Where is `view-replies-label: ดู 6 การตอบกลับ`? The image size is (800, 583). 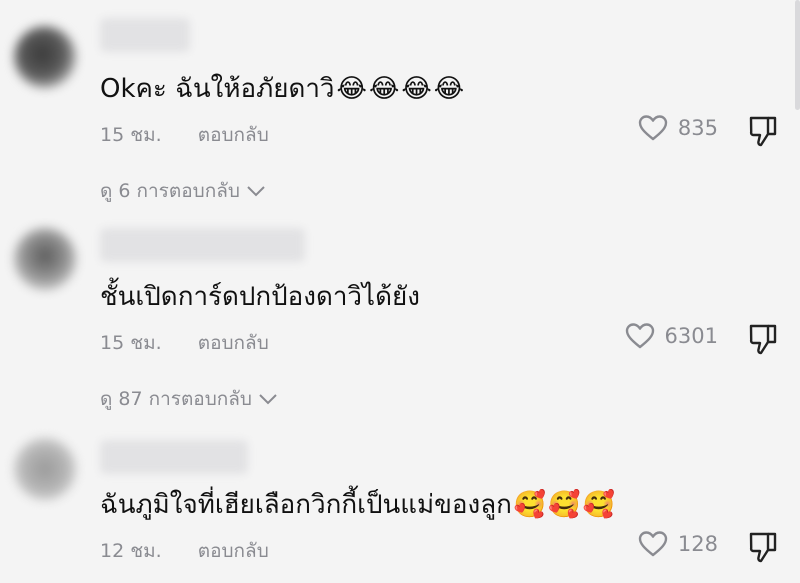
view-replies-label: ดู 6 การตอบกลับ is located at coordinates (170, 191).